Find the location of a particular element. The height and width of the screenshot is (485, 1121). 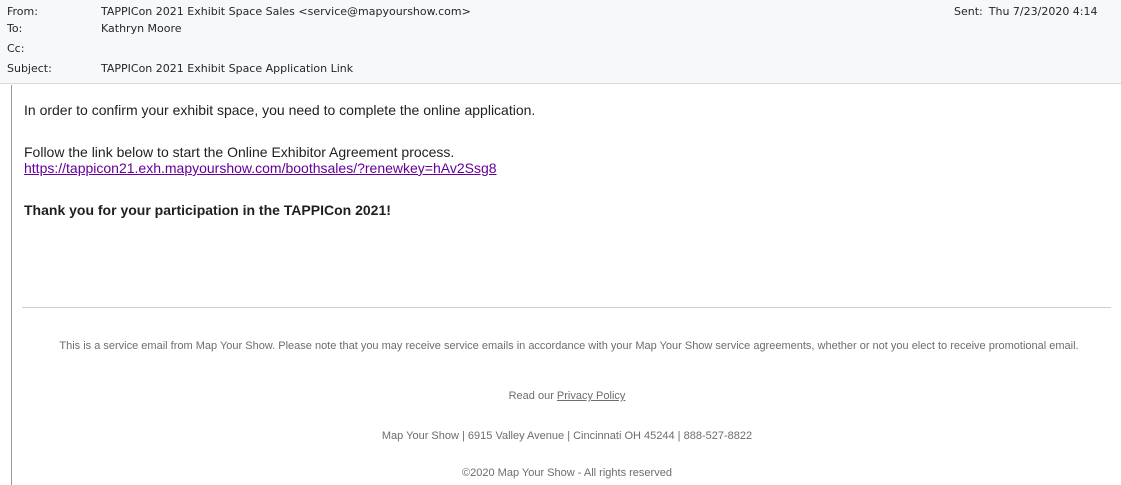

privacy-policy-link: Privacy Policy is located at coordinates (591, 396).